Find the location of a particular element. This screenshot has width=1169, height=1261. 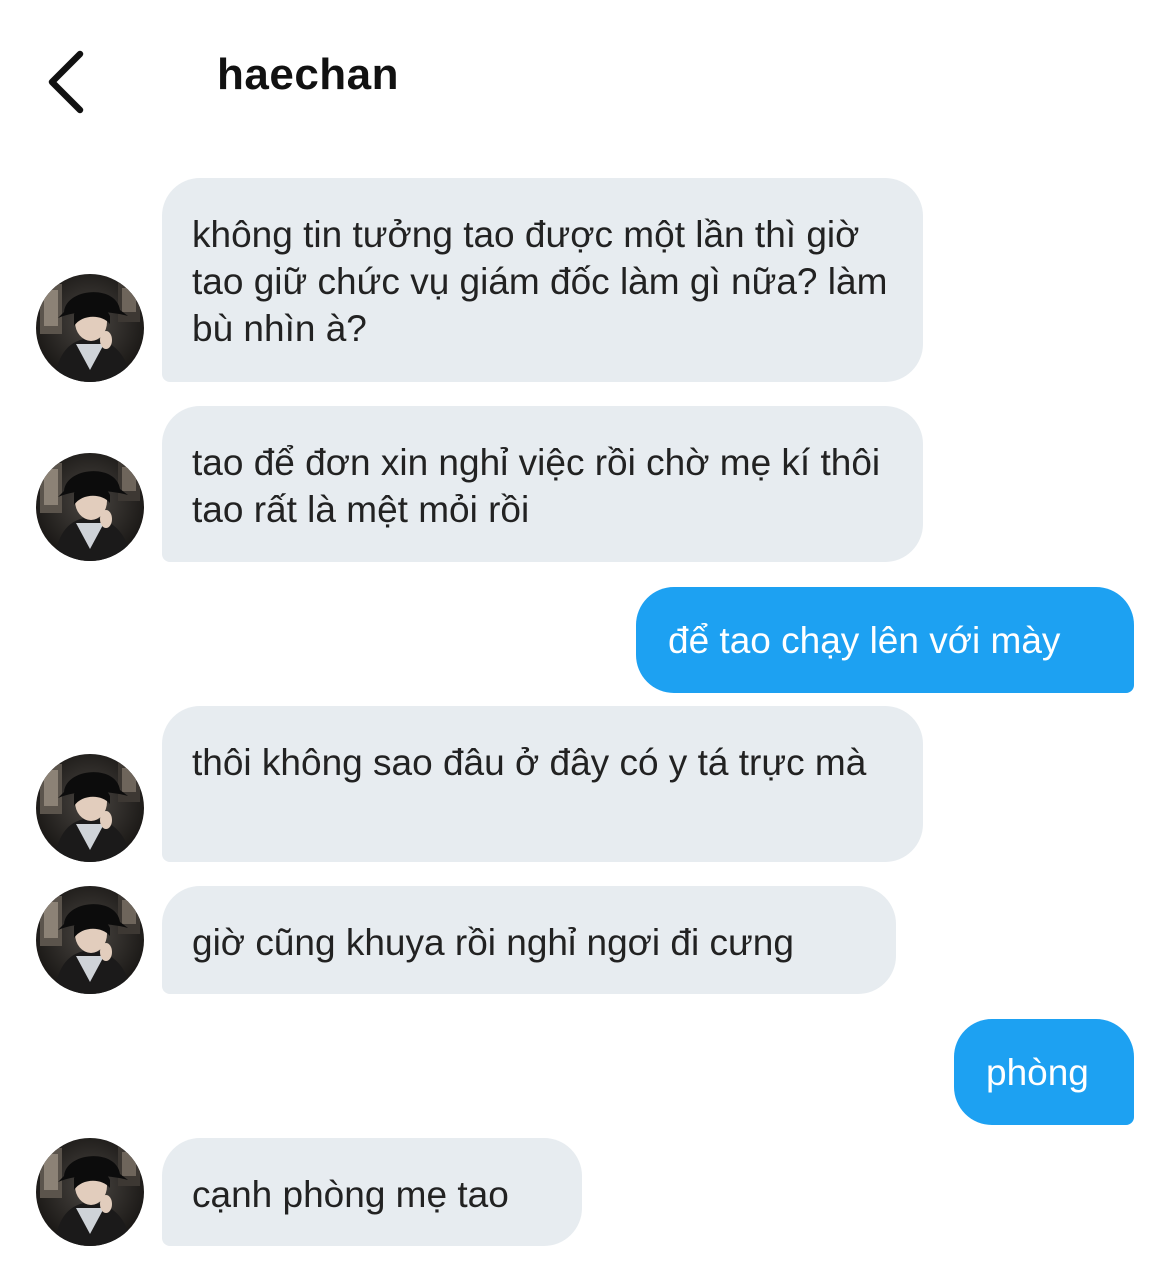

message-text: thôi không sao đâu ở đây có y tá trực mà is located at coordinates (529, 762).